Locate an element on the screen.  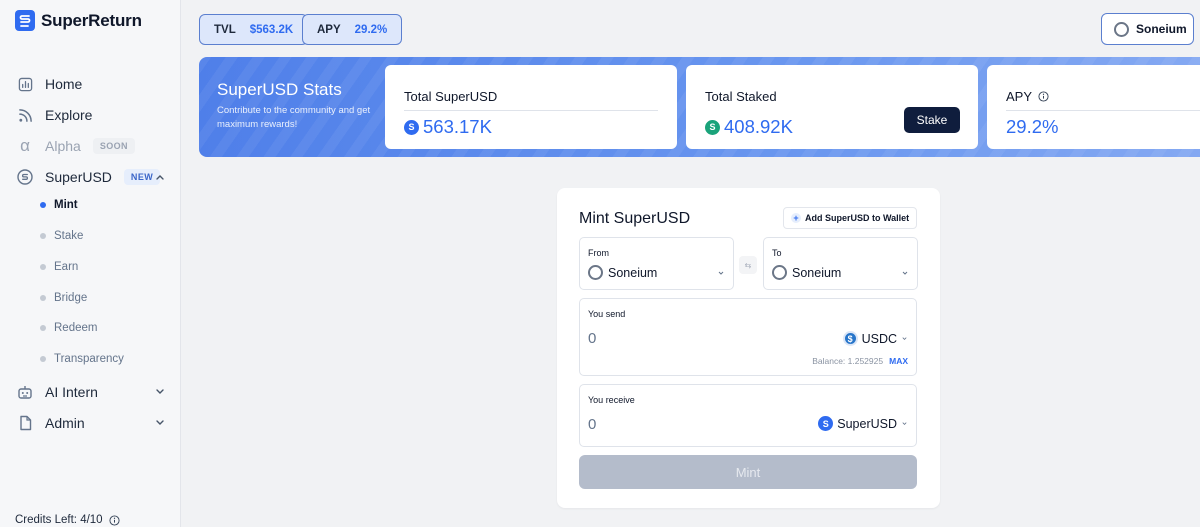
sidebar-subitem-bridge: Bridge is located at coordinates (63, 298).